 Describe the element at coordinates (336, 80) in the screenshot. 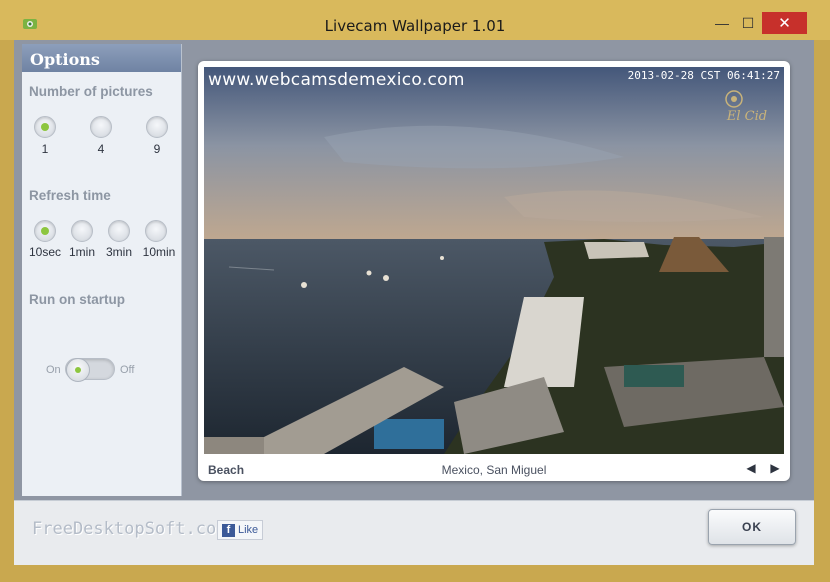

I see `watermark-url: www.webcamsdemexico.com` at that location.